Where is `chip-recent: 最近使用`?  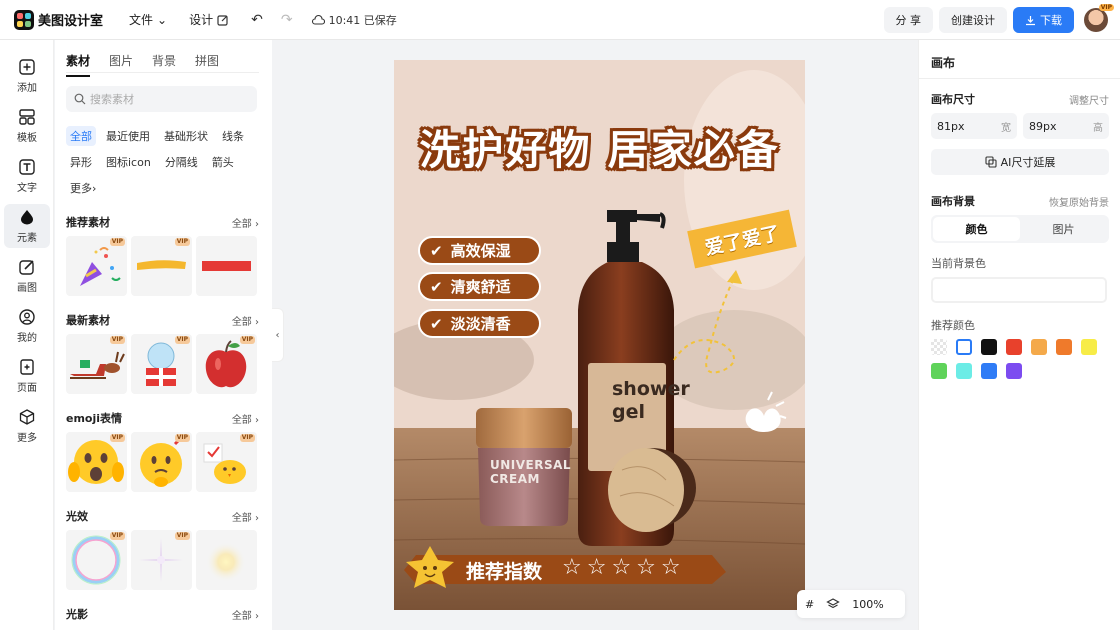 chip-recent: 最近使用 is located at coordinates (128, 136).